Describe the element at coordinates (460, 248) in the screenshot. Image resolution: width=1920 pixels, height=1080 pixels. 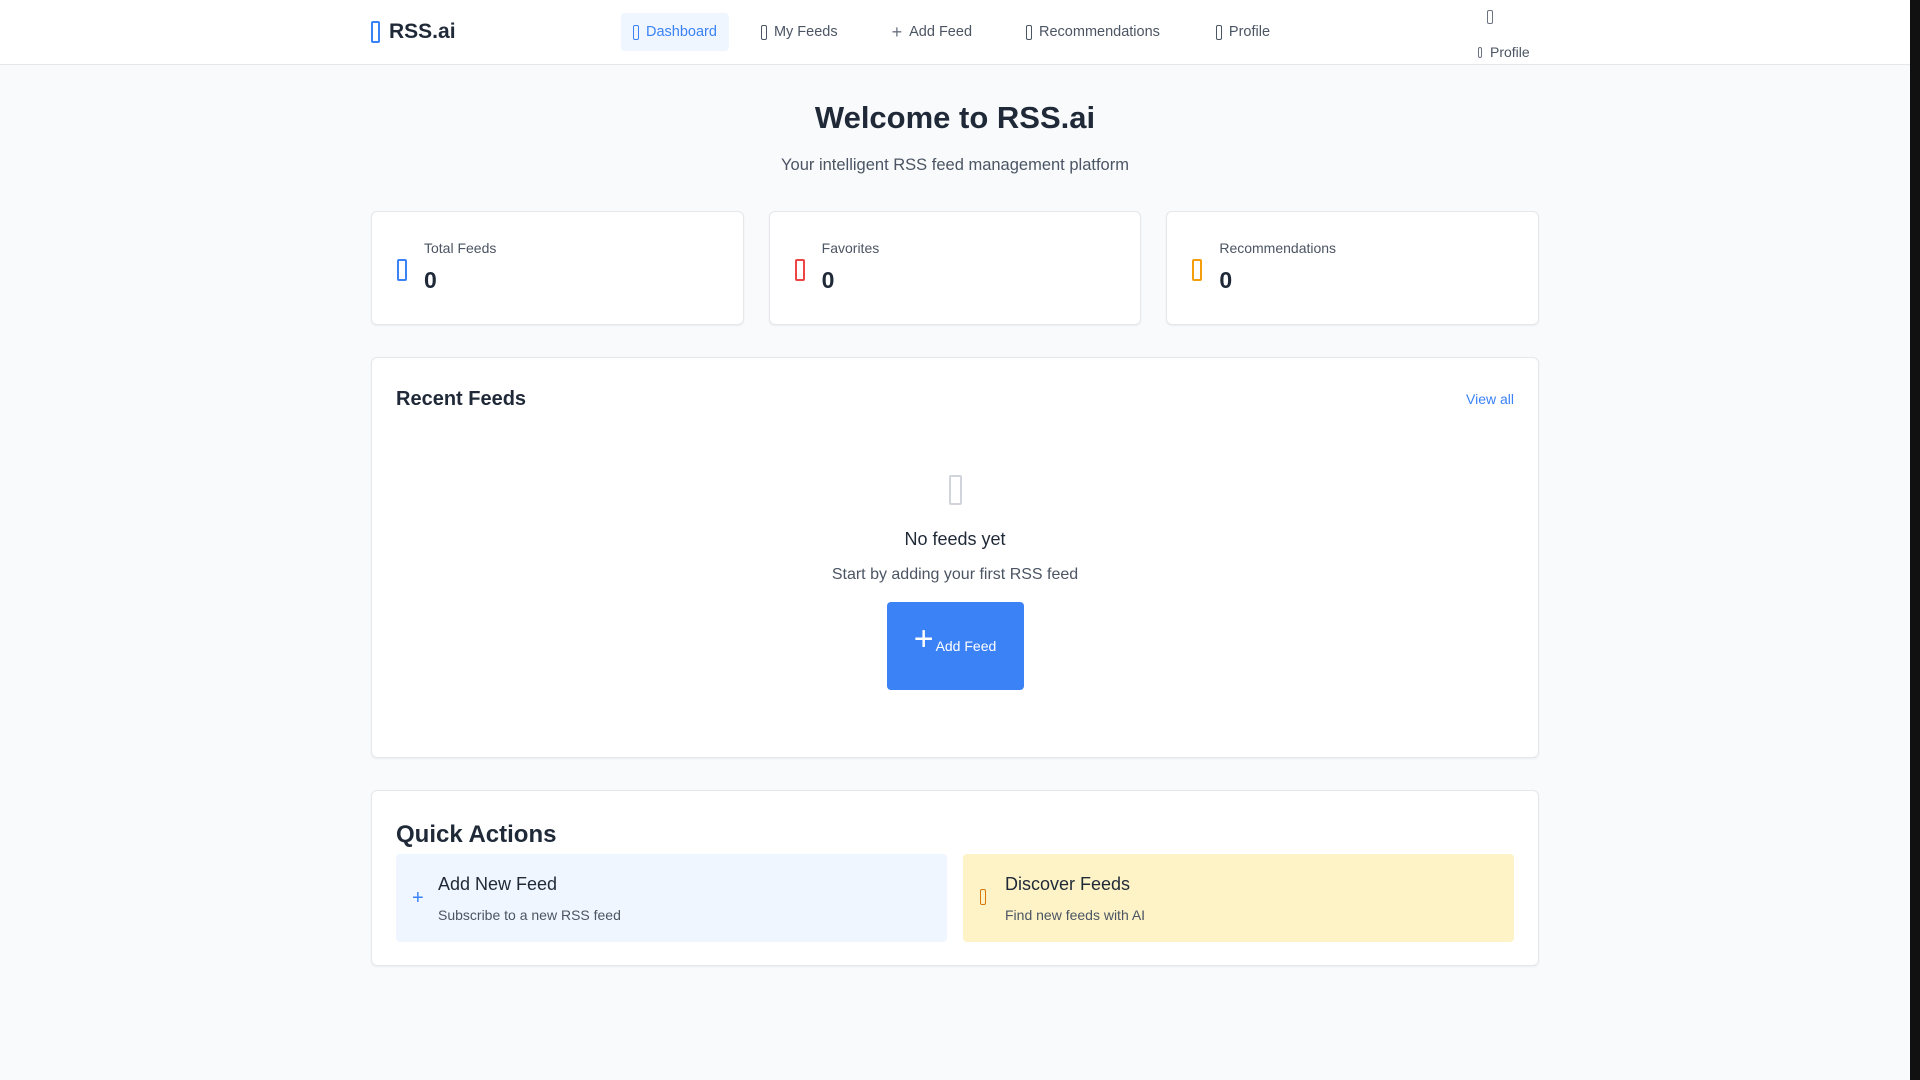
I see `stat-label: Total Feeds` at that location.